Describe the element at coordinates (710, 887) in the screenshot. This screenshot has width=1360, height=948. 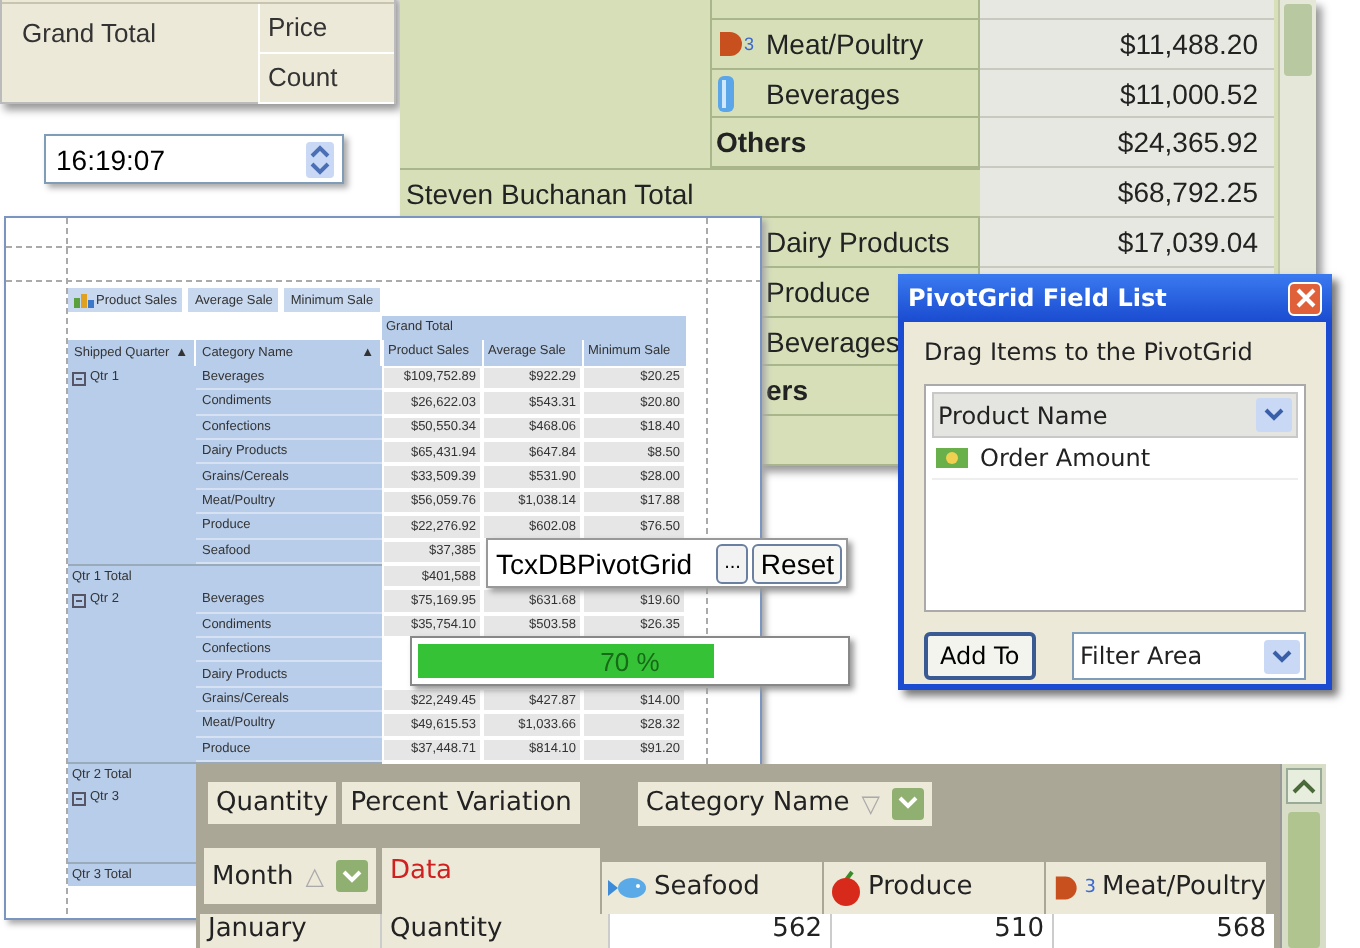
I see `column-header: Seafood` at that location.